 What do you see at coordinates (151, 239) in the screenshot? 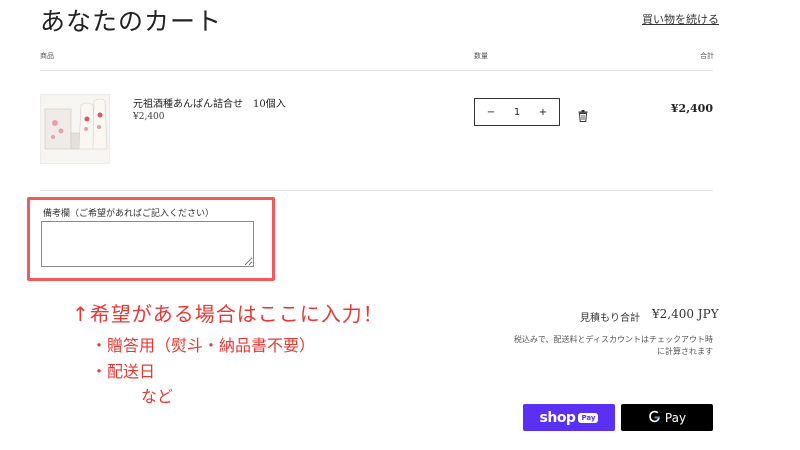
I see `annotation-highlight-box` at bounding box center [151, 239].